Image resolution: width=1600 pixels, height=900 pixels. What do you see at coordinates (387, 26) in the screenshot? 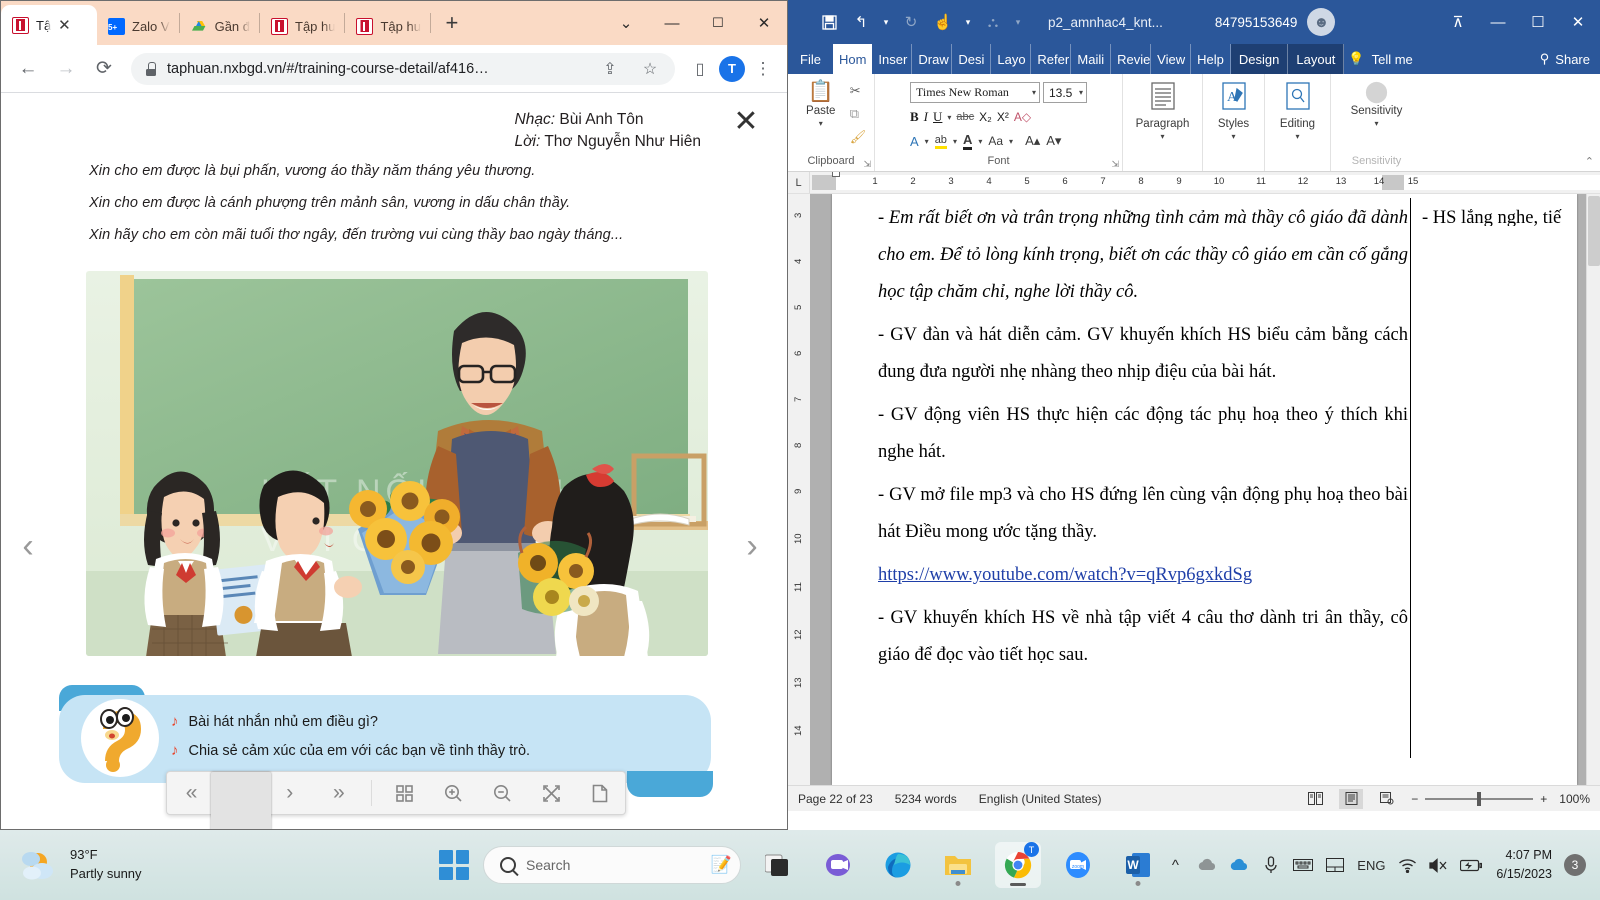
I see `browser-tab-5: Tập hu` at bounding box center [387, 26].